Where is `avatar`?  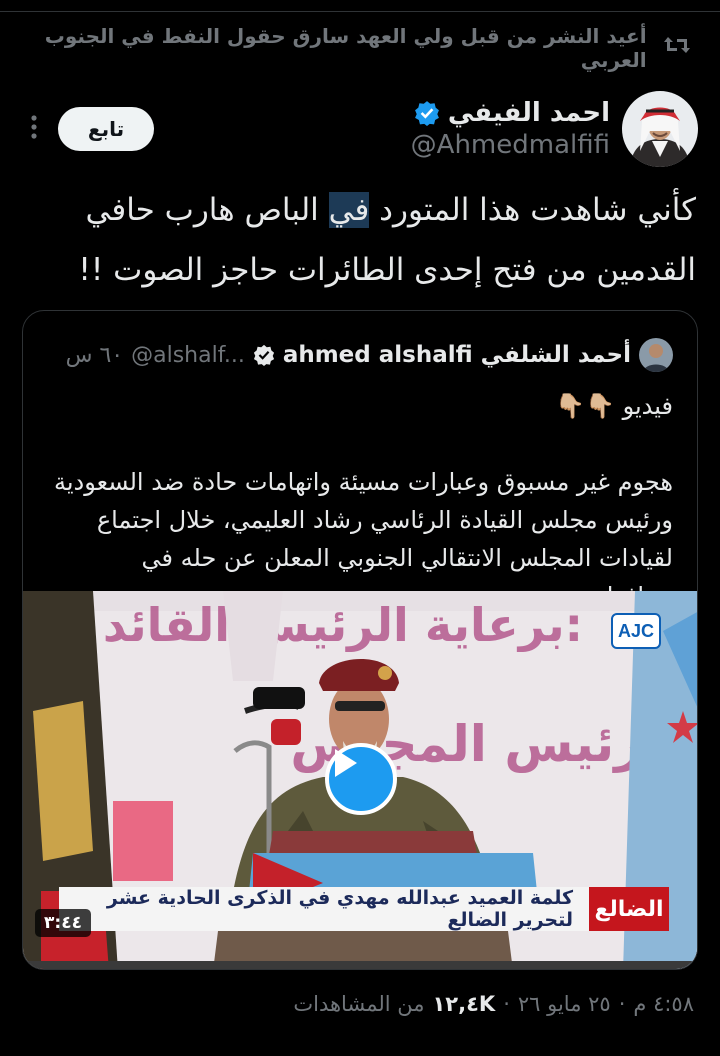
avatar is located at coordinates (660, 129).